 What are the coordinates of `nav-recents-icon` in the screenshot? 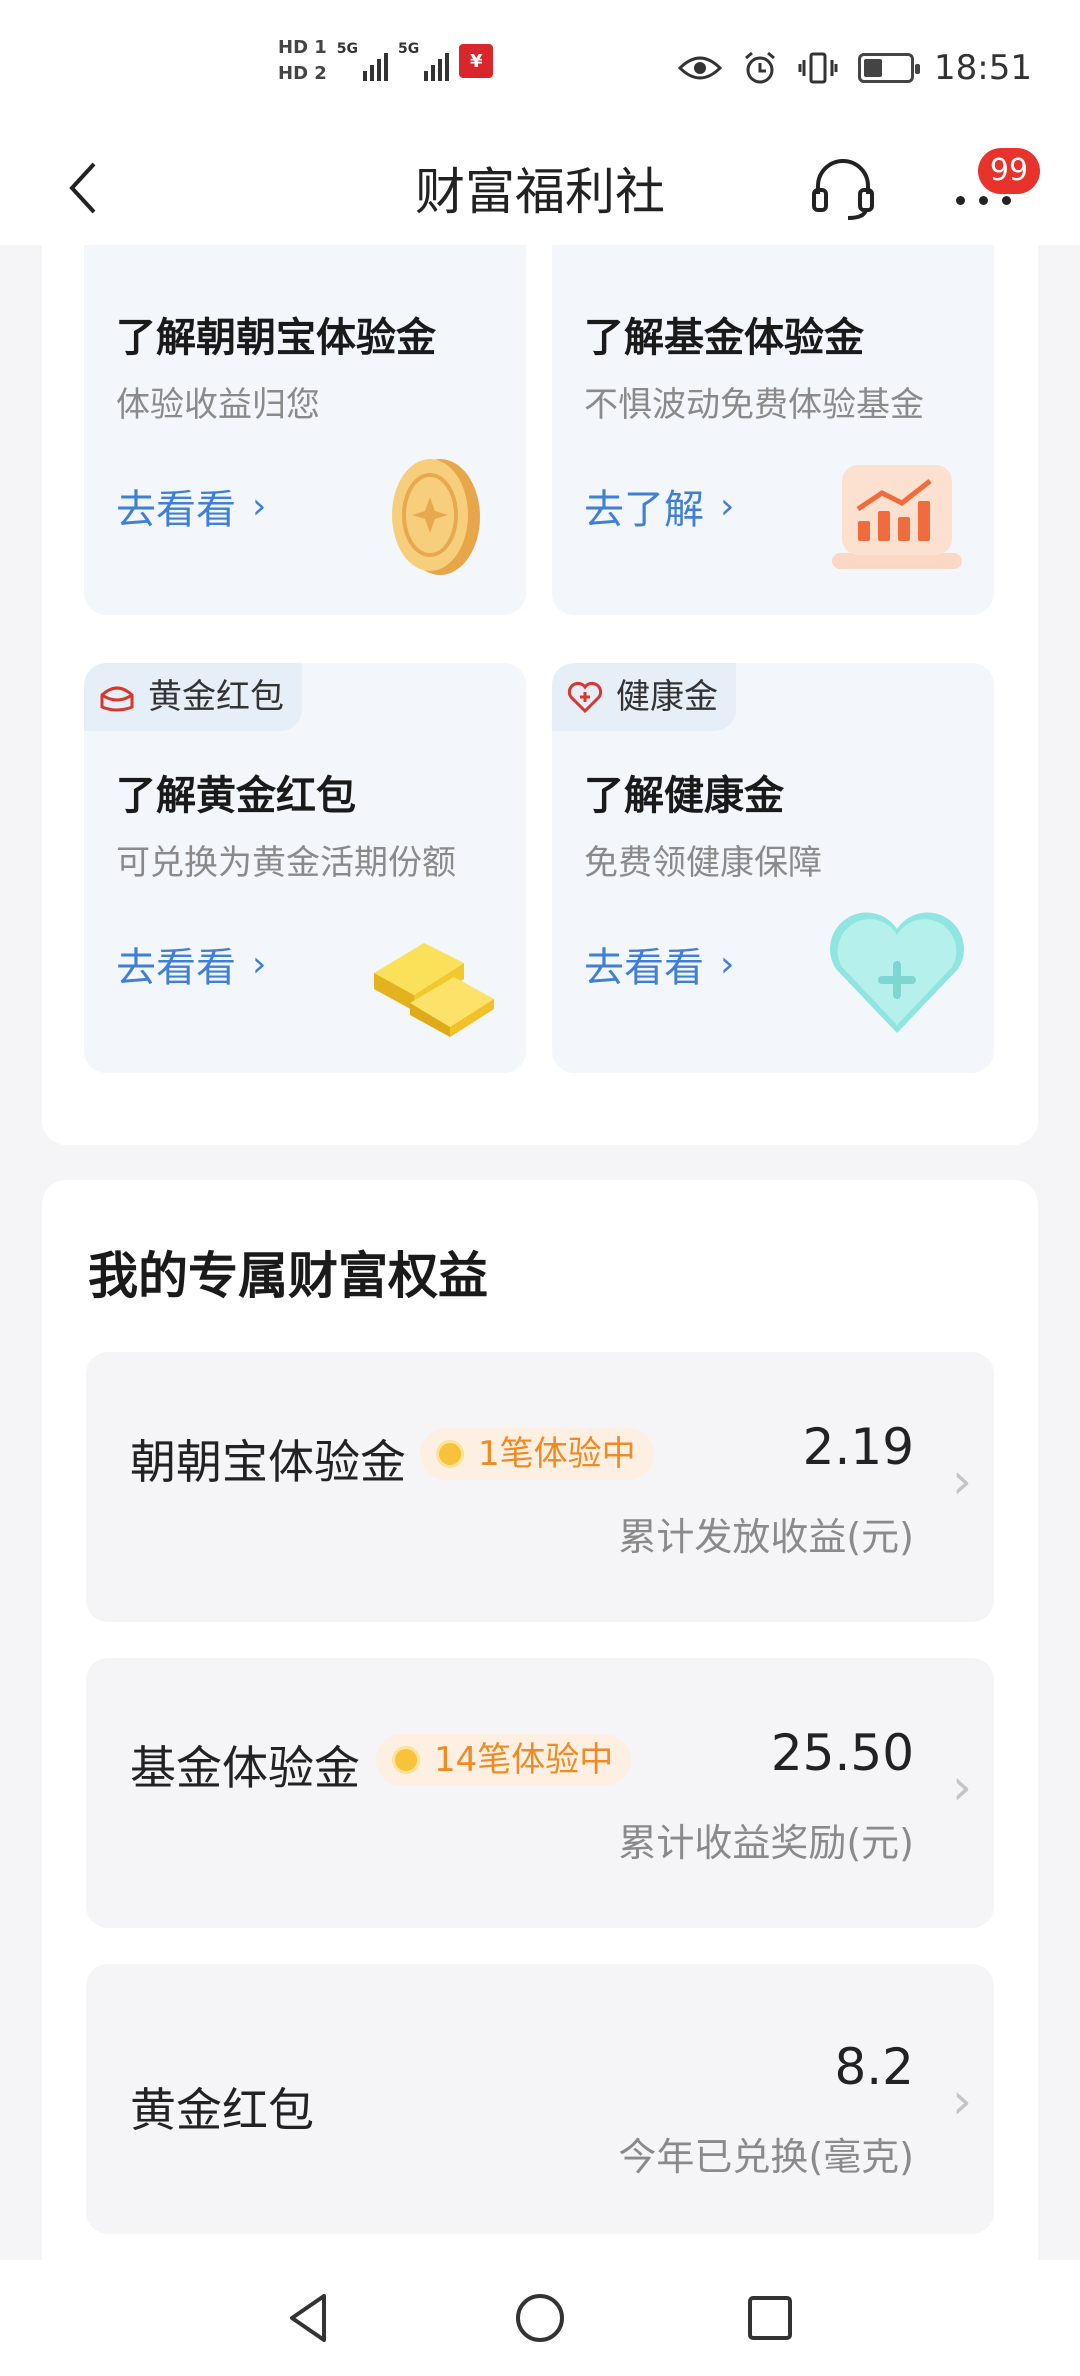 It's located at (770, 2318).